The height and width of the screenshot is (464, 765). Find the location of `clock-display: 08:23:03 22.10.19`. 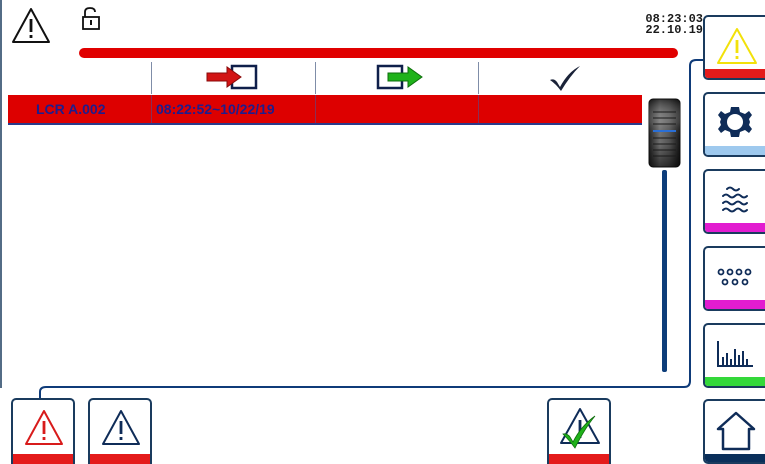

clock-display: 08:23:03 22.10.19 is located at coordinates (674, 25).